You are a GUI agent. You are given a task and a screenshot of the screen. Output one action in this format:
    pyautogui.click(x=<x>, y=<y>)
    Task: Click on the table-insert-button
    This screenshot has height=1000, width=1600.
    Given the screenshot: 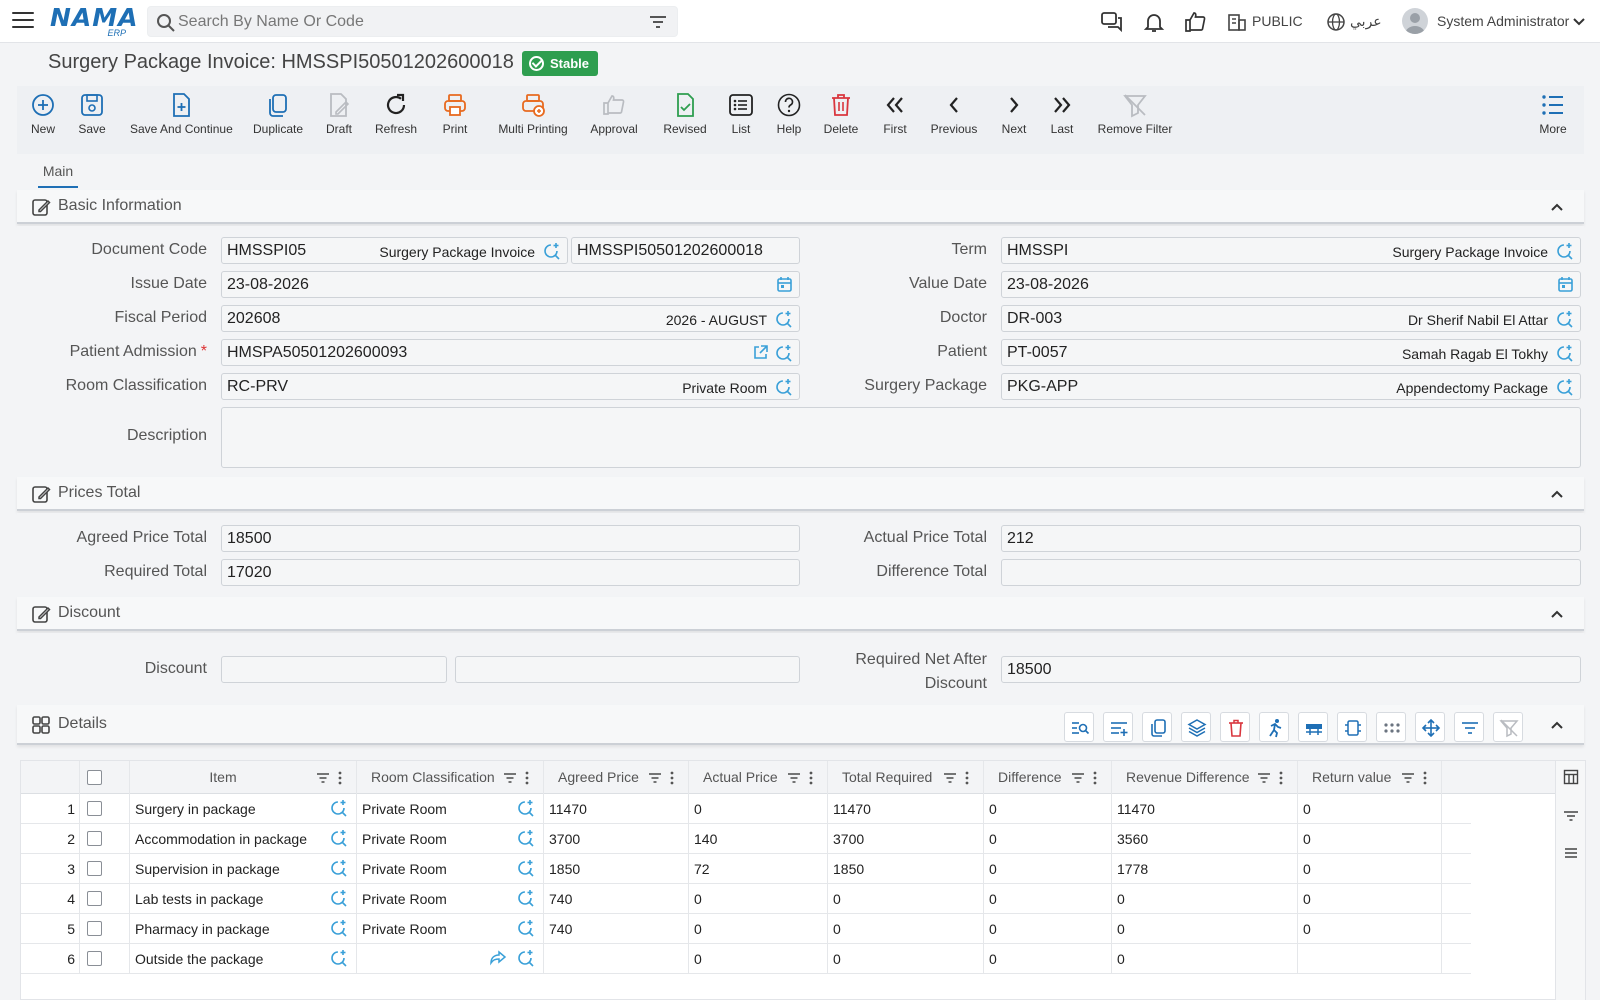 What is the action you would take?
    pyautogui.click(x=1313, y=727)
    